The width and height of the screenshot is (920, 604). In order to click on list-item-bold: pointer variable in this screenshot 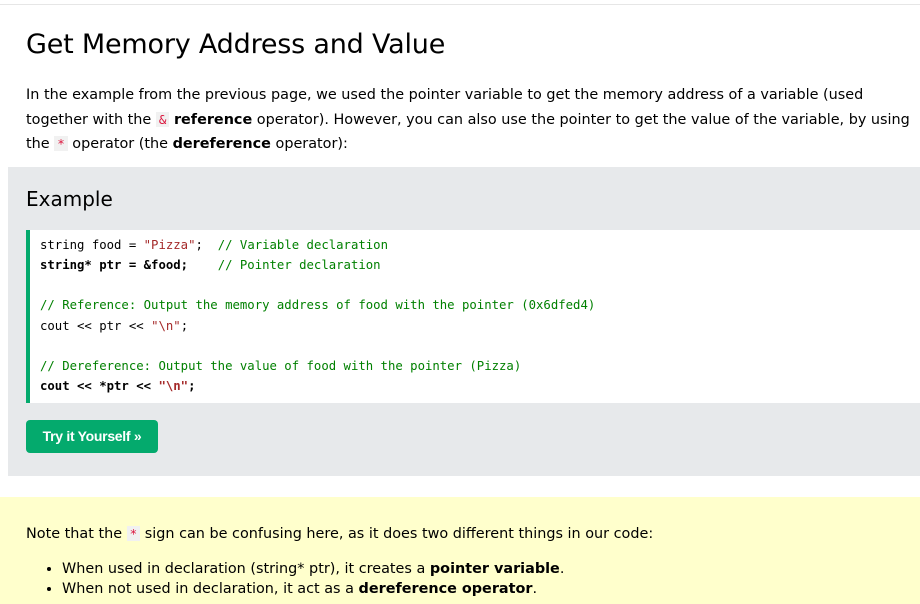, I will do `click(494, 569)`.